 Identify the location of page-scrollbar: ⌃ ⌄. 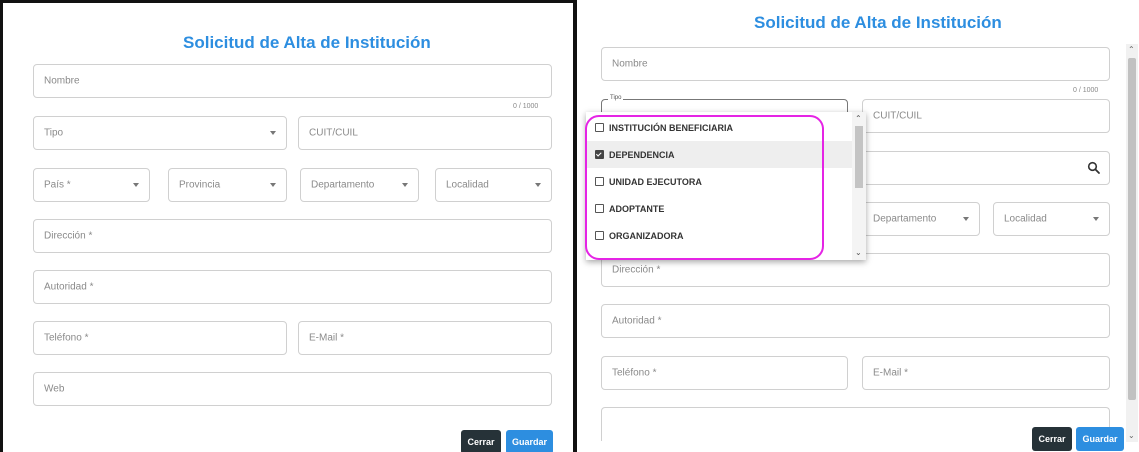
(1132, 243).